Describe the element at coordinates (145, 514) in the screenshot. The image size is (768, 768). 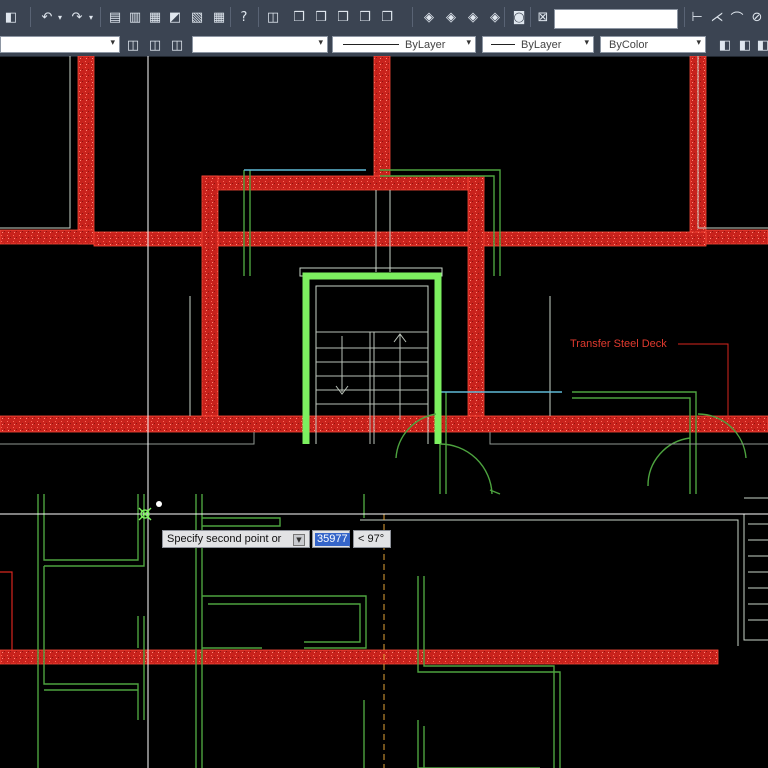
I see `snap-marker` at that location.